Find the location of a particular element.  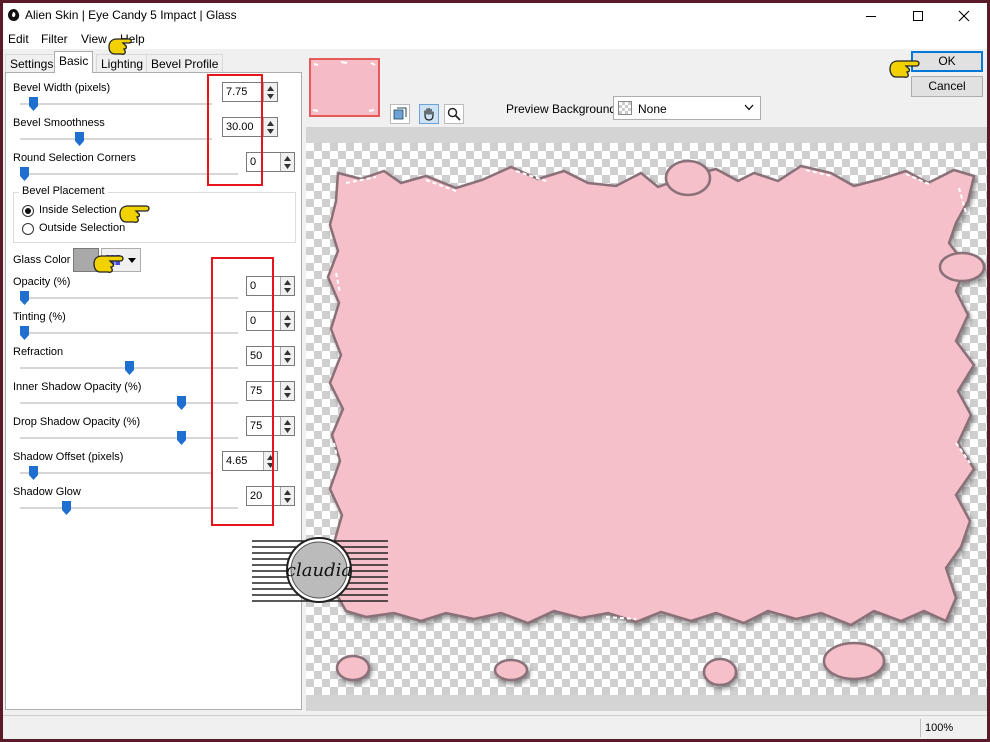

close-button is located at coordinates (964, 16).